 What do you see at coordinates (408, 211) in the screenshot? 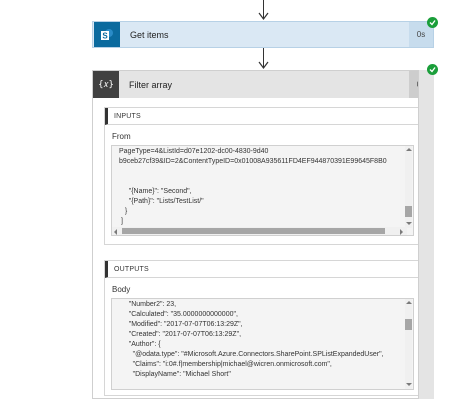
I see `inputs-scroll-thumb` at bounding box center [408, 211].